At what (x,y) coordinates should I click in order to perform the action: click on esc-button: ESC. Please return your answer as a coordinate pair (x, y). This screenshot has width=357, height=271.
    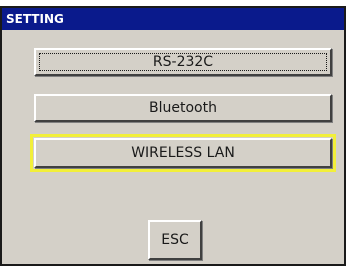
    Looking at the image, I should click on (175, 240).